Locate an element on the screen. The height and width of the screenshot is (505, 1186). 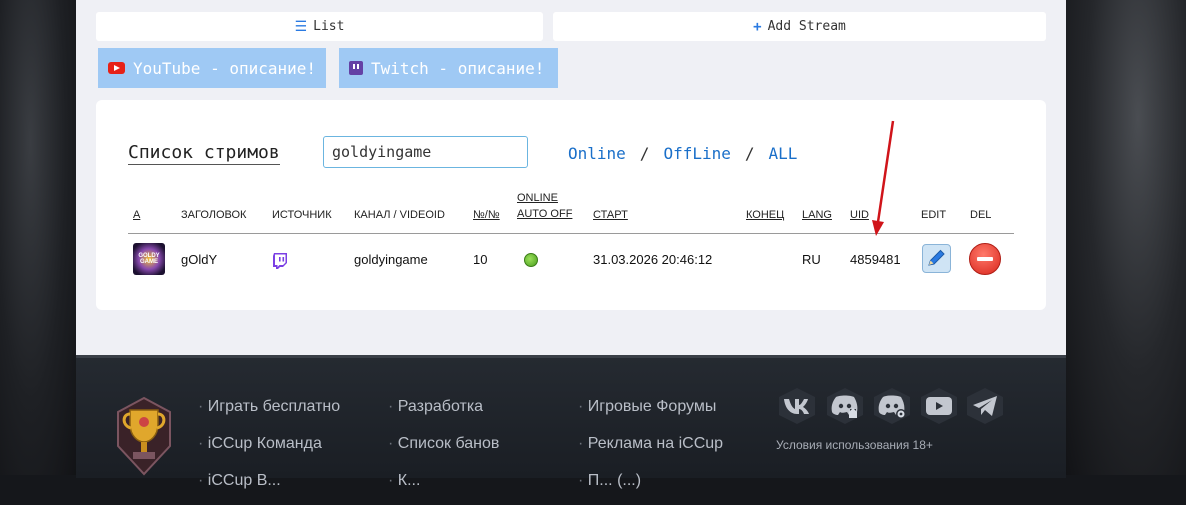
pencil-icon is located at coordinates (936, 257).